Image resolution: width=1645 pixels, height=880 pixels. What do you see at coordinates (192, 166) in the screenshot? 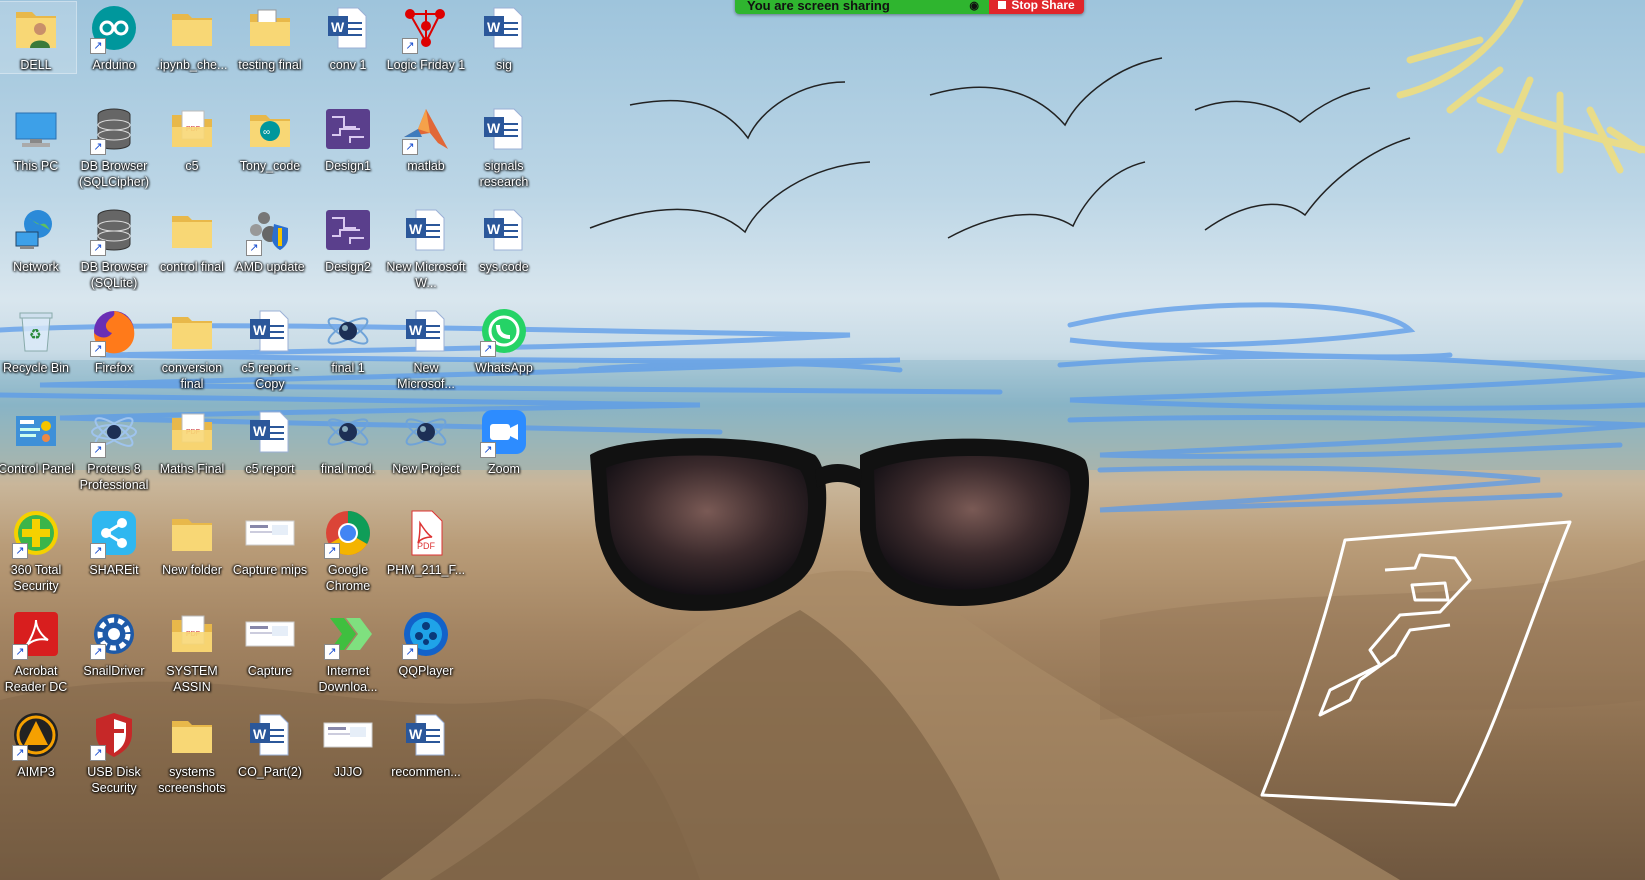
I see `desktop-icon-label: c5` at bounding box center [192, 166].